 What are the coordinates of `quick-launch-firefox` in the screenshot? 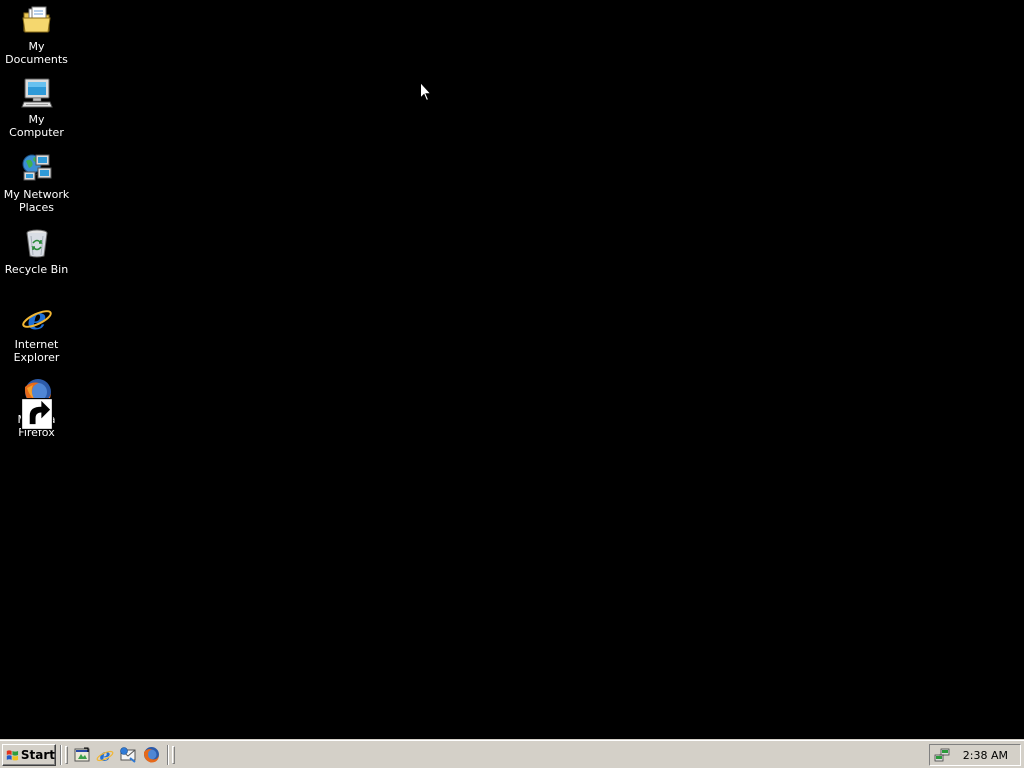 It's located at (151, 755).